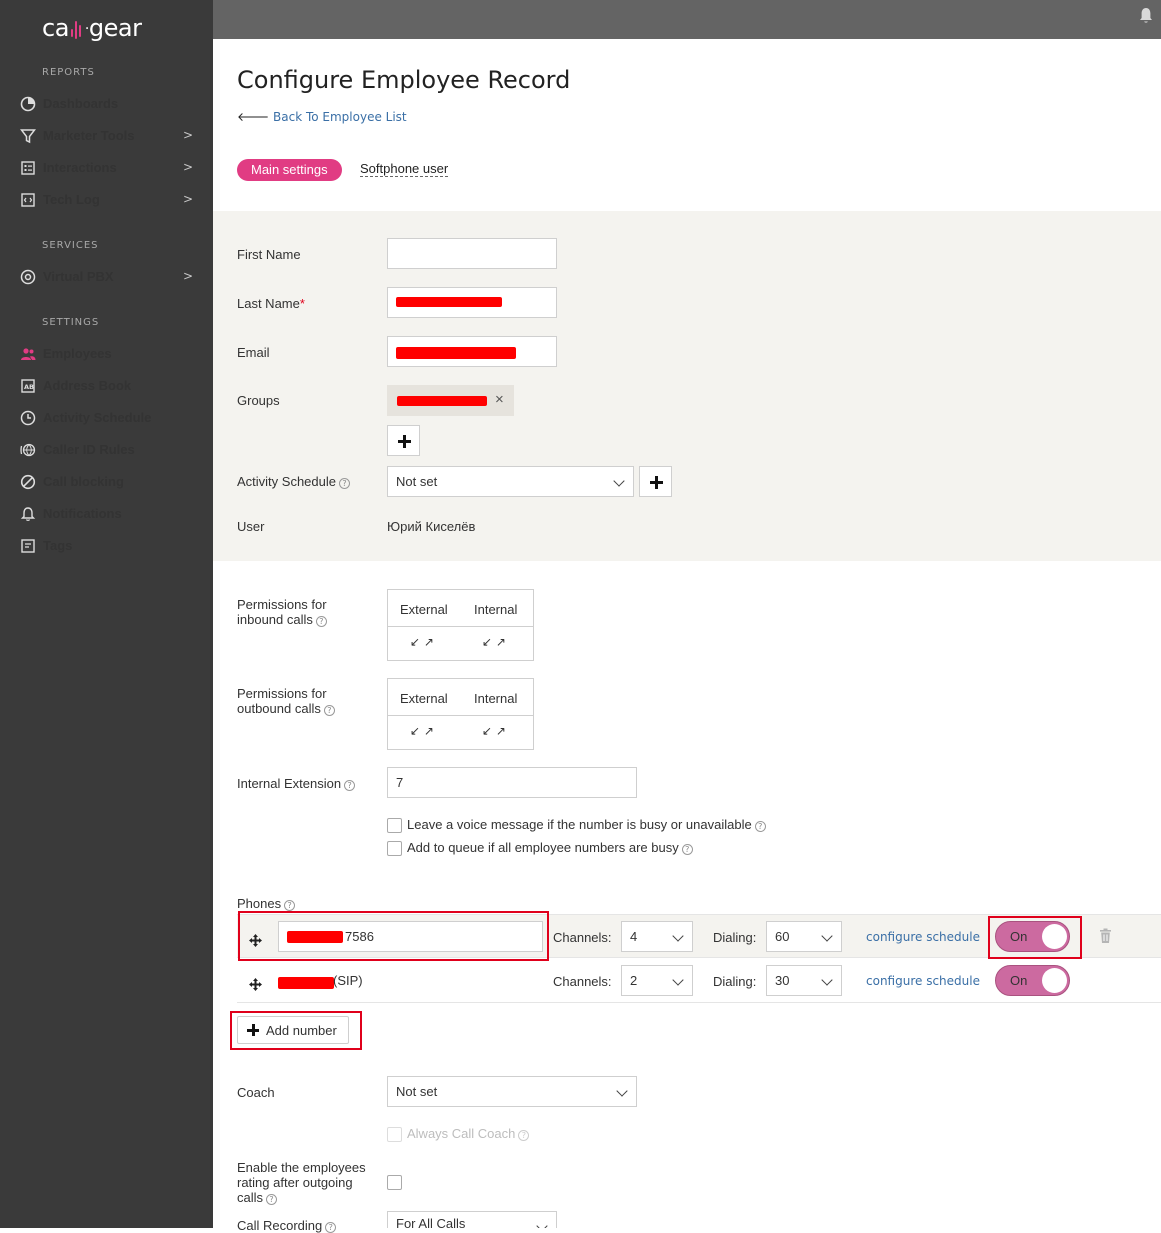 This screenshot has width=1161, height=1233. What do you see at coordinates (271, 303) in the screenshot?
I see `last-name-label: Last Name*` at bounding box center [271, 303].